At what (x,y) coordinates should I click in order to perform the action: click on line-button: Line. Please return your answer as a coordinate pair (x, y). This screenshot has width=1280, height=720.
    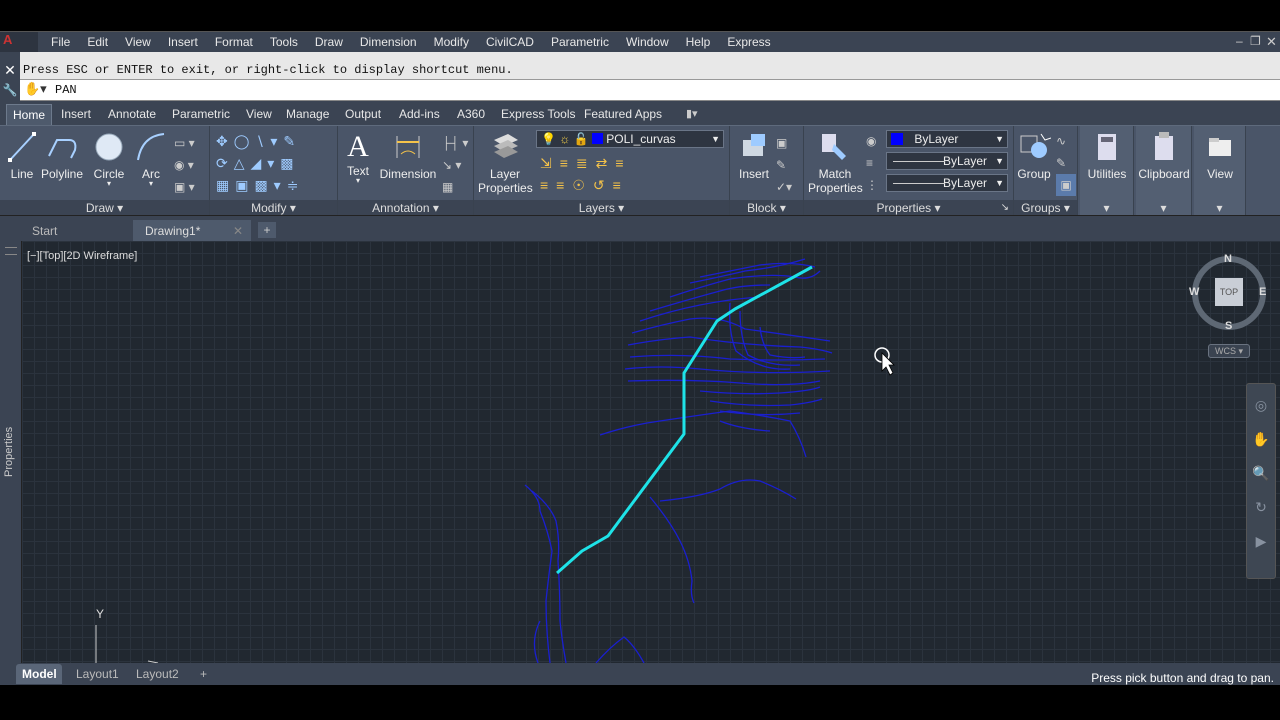
    Looking at the image, I should click on (22, 155).